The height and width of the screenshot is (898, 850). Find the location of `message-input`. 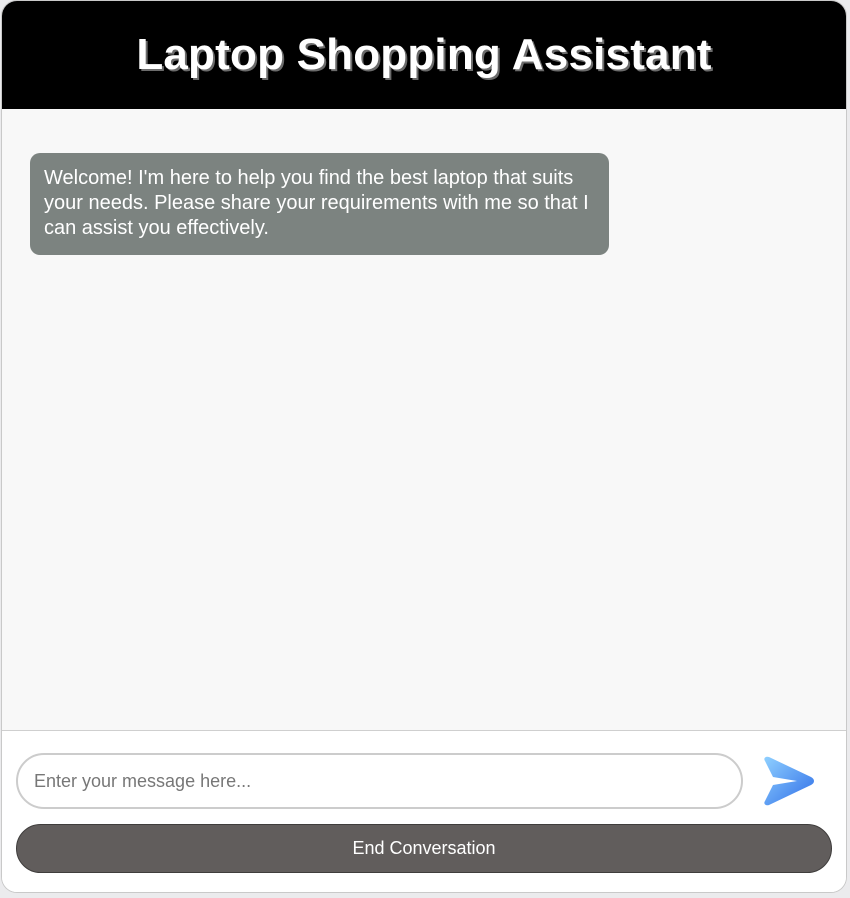

message-input is located at coordinates (379, 781).